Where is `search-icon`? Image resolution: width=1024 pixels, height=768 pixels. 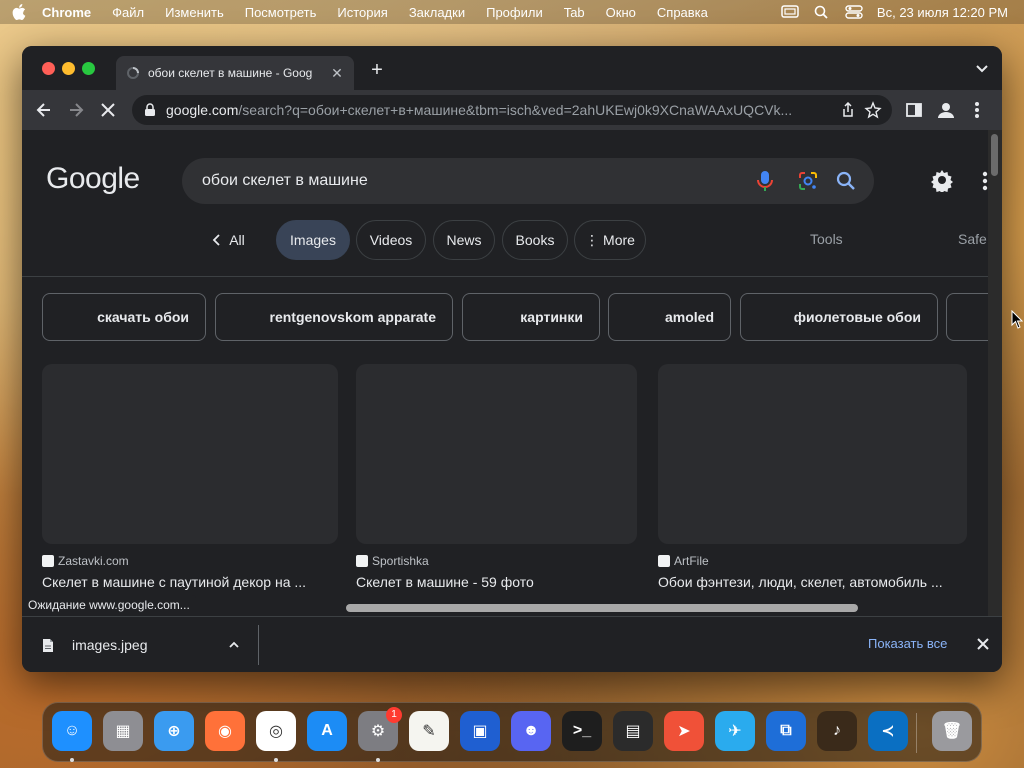
search-icon is located at coordinates (846, 181).